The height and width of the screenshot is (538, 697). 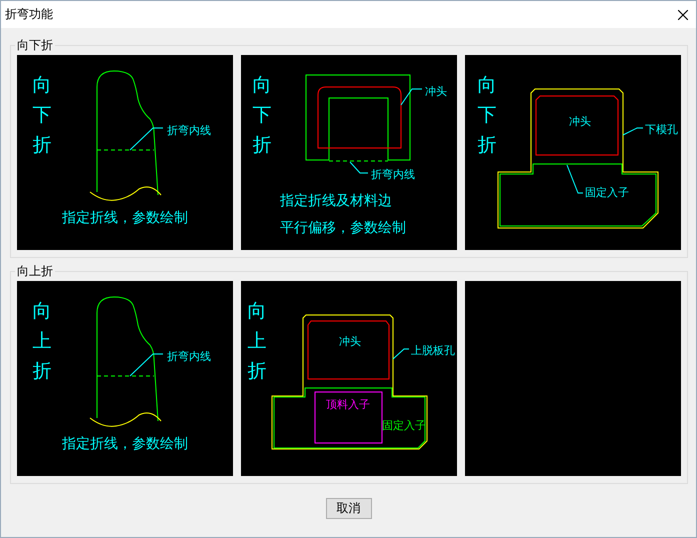 What do you see at coordinates (35, 271) in the screenshot?
I see `group-title: 向上折` at bounding box center [35, 271].